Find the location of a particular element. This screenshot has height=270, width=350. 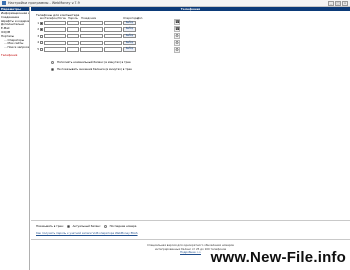

column-header: вкл is located at coordinates (42, 18).